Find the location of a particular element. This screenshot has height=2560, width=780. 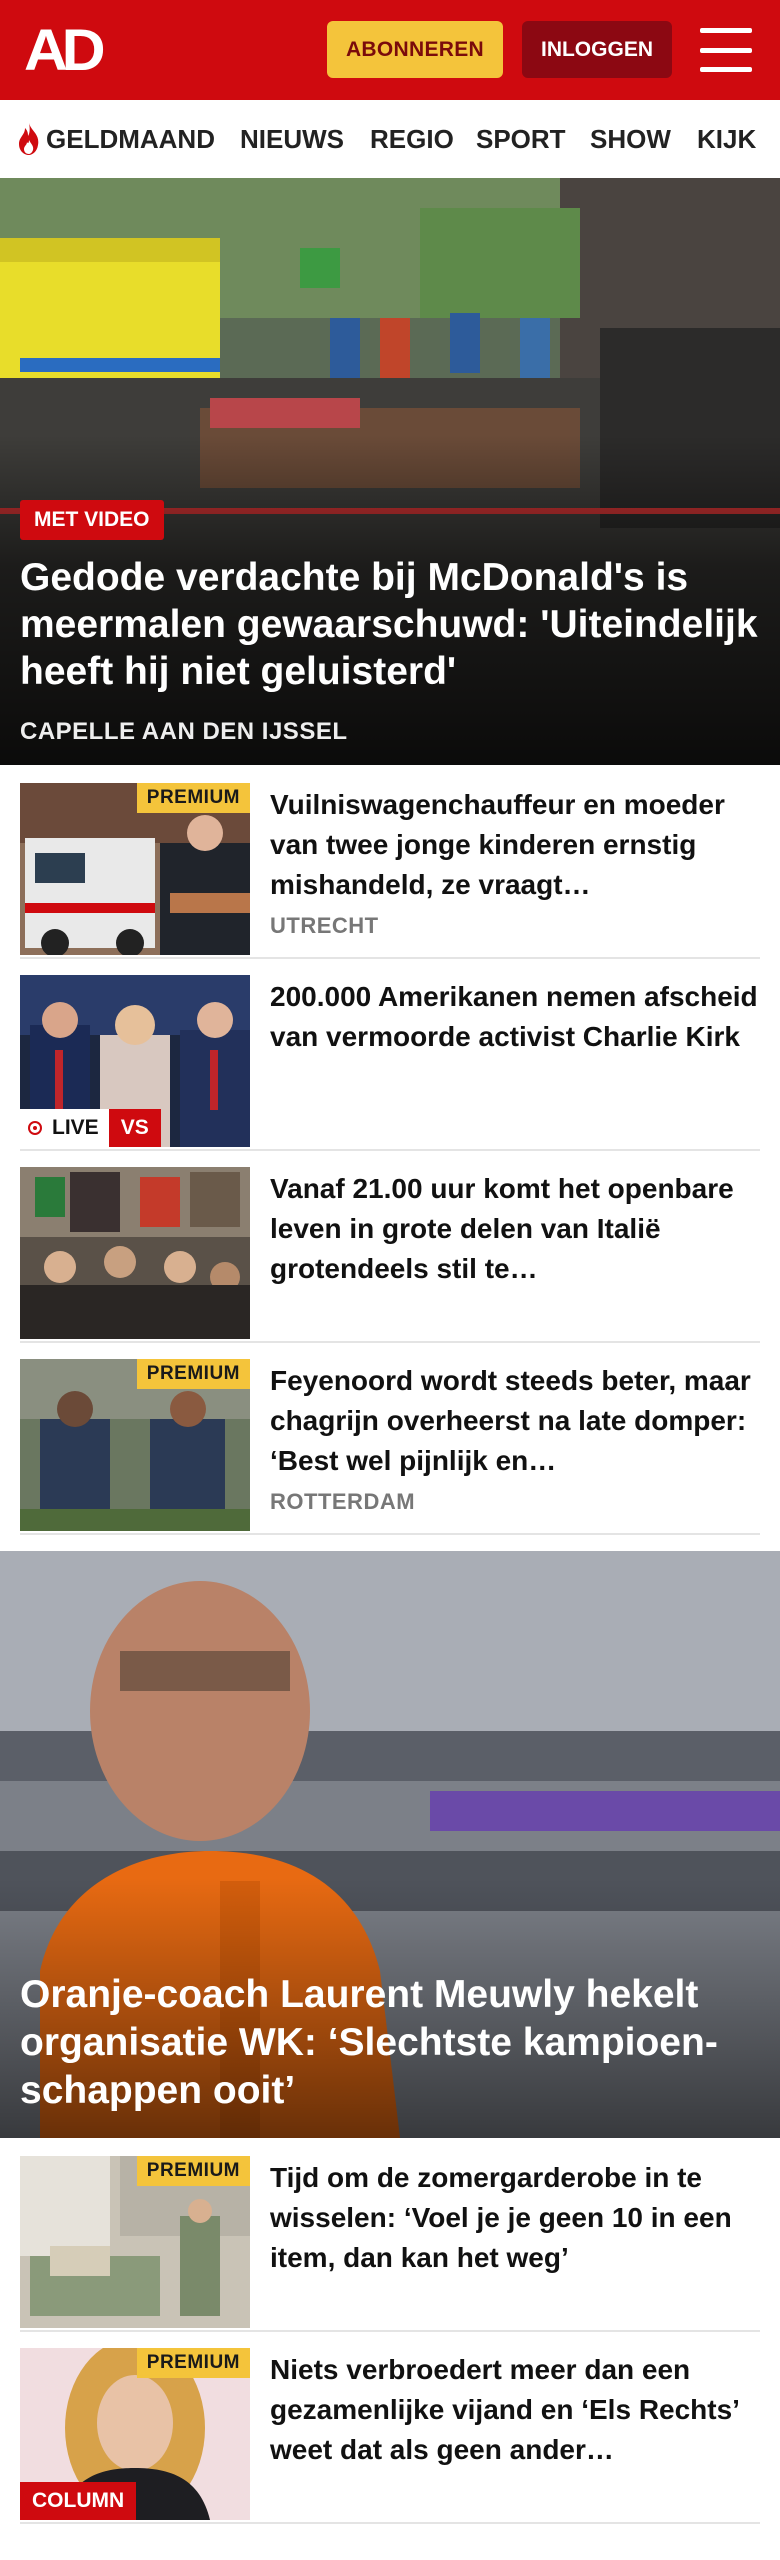

top-header: AD ABONNEREN INLOGGEN is located at coordinates (390, 50).